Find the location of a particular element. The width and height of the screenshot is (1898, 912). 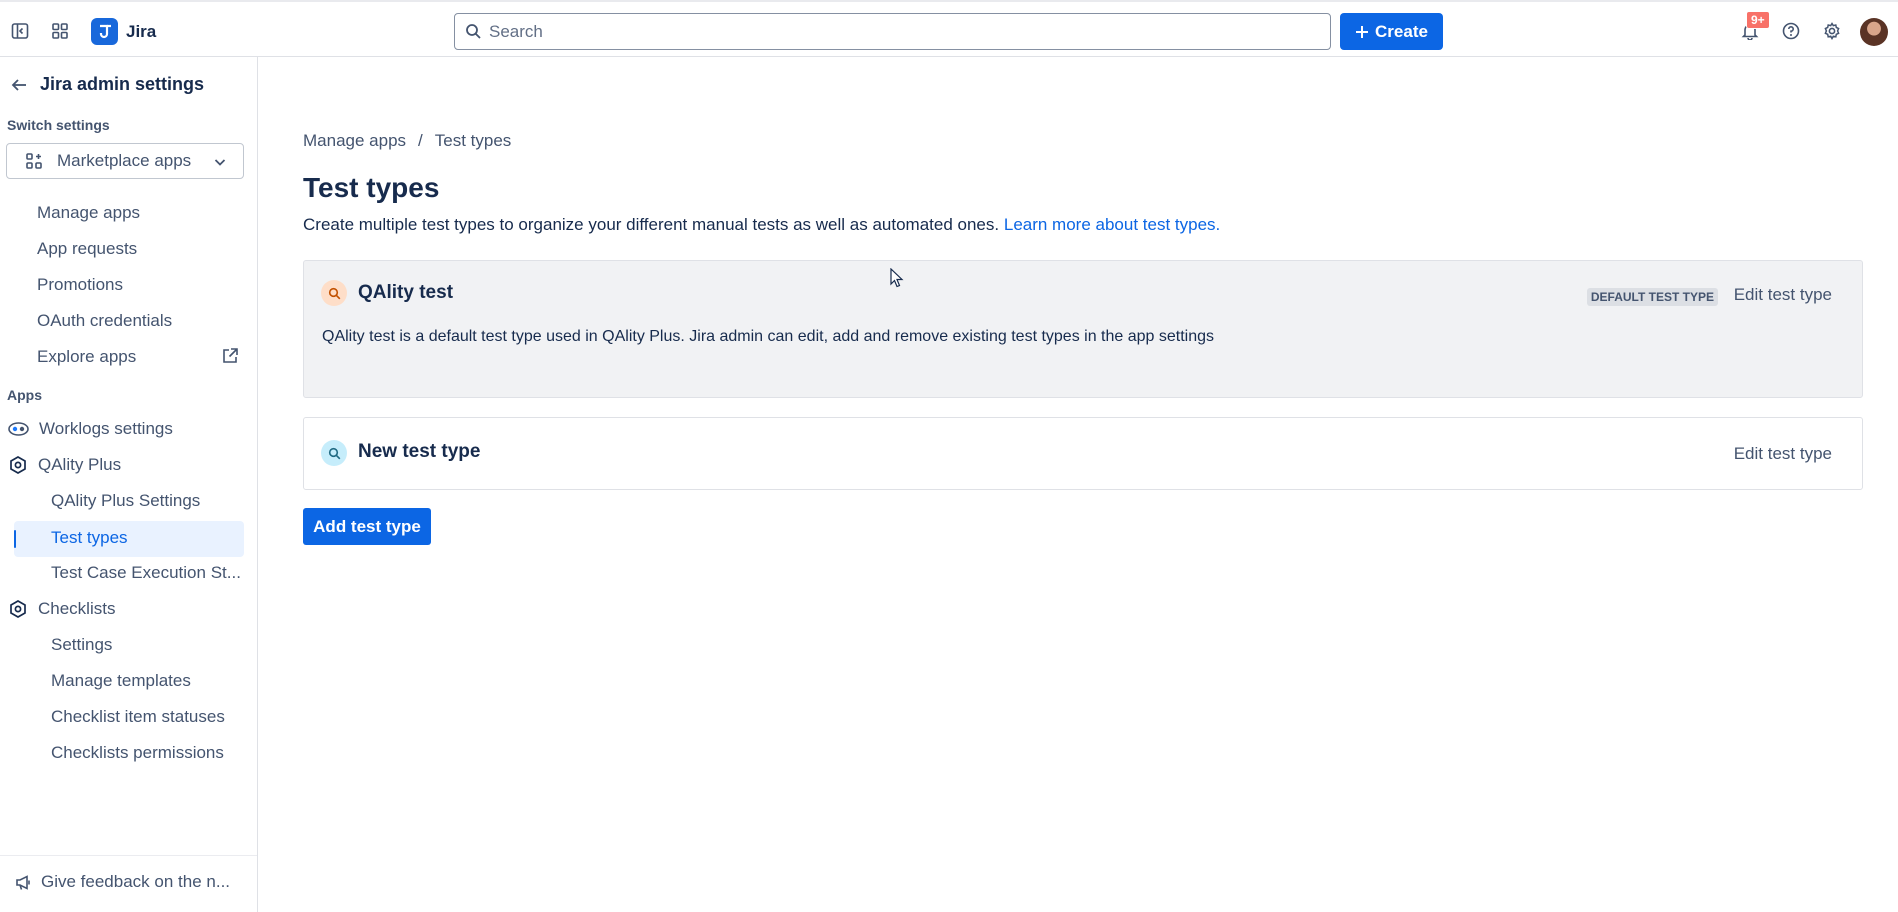

create-label: Create is located at coordinates (1401, 31).